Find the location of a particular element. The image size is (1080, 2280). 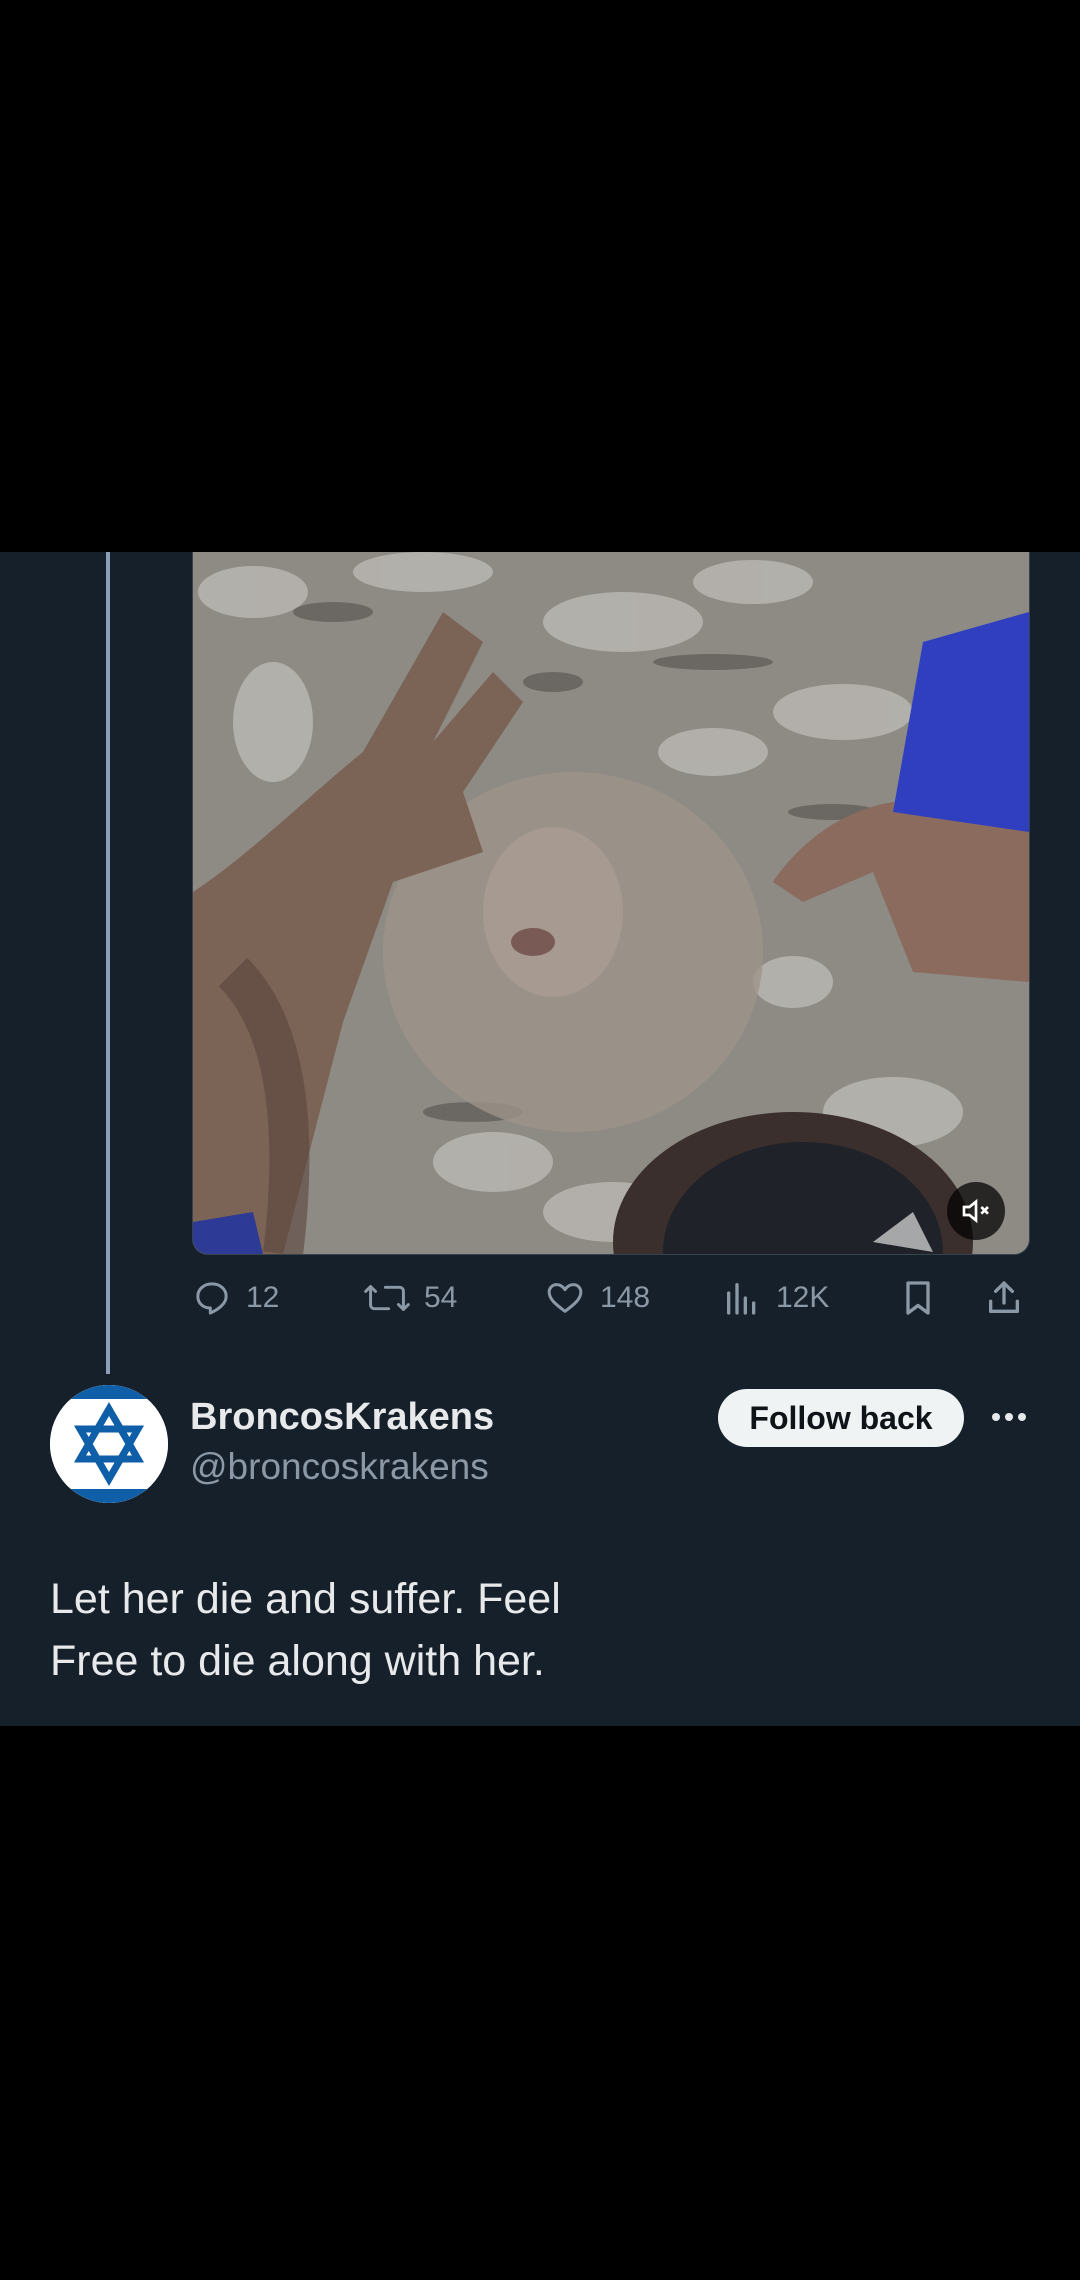

repost-icon is located at coordinates (387, 1298).